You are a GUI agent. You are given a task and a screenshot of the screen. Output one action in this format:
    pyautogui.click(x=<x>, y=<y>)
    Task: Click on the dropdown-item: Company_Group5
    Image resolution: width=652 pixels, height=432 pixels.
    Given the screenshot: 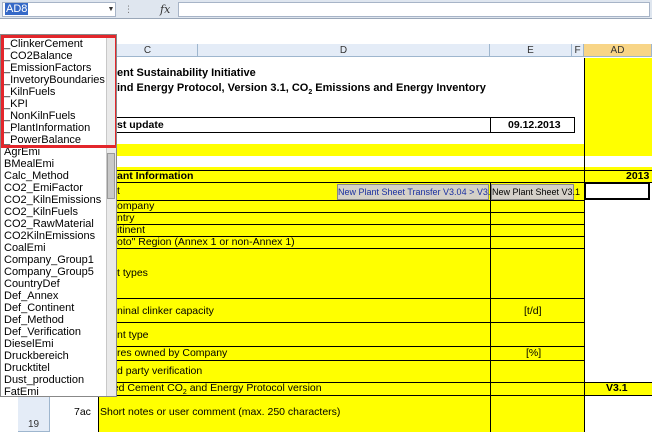 What is the action you would take?
    pyautogui.click(x=49, y=272)
    